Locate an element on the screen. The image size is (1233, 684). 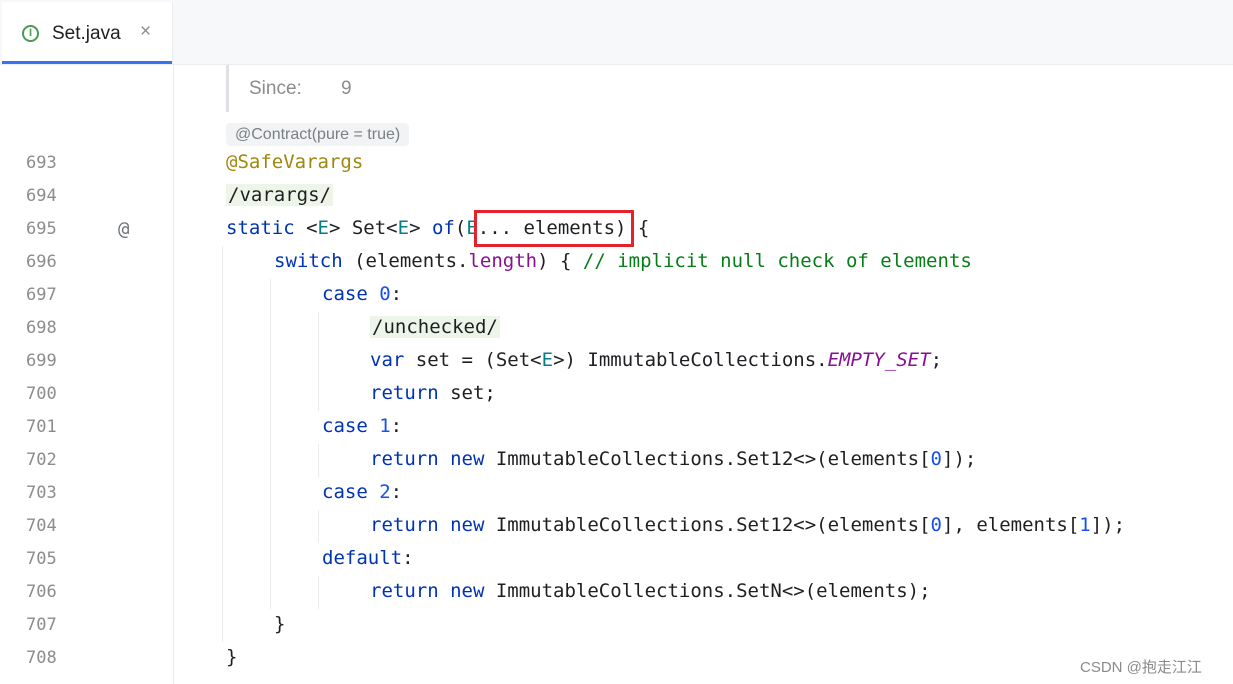
line-number: 695 is located at coordinates (41, 229).